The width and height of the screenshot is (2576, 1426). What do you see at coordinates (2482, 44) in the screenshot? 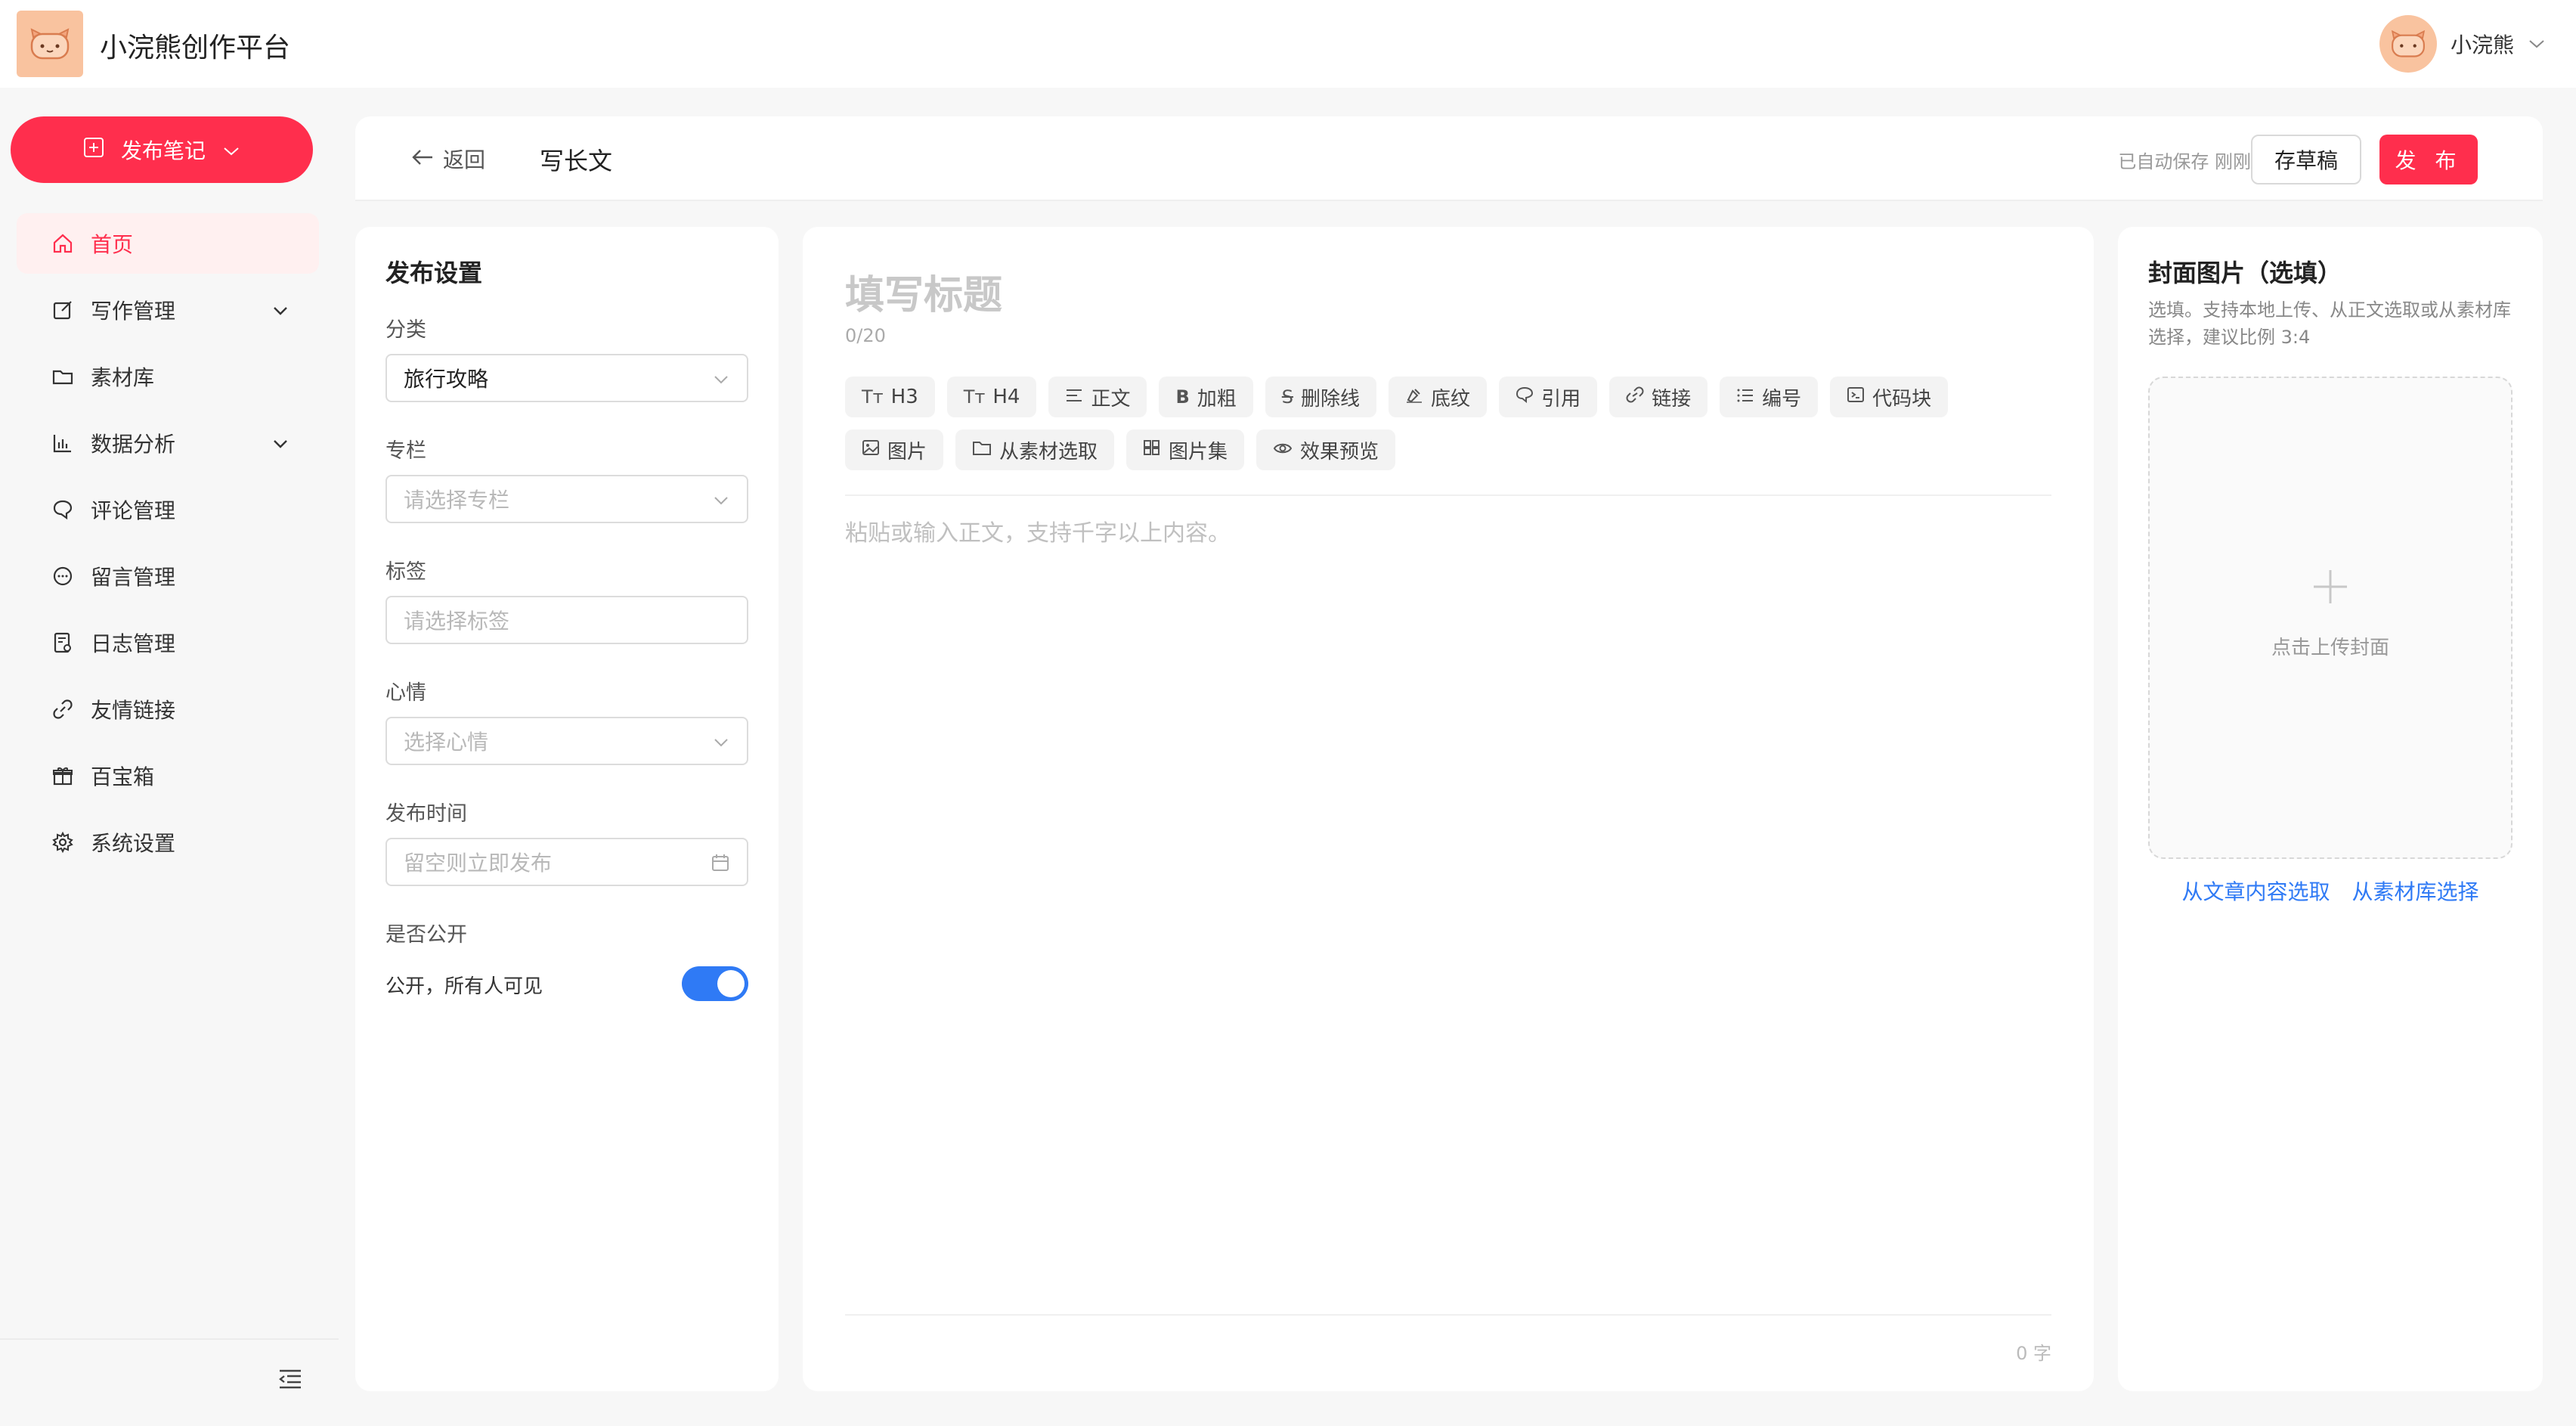
I see `user-name: 小浣熊` at bounding box center [2482, 44].